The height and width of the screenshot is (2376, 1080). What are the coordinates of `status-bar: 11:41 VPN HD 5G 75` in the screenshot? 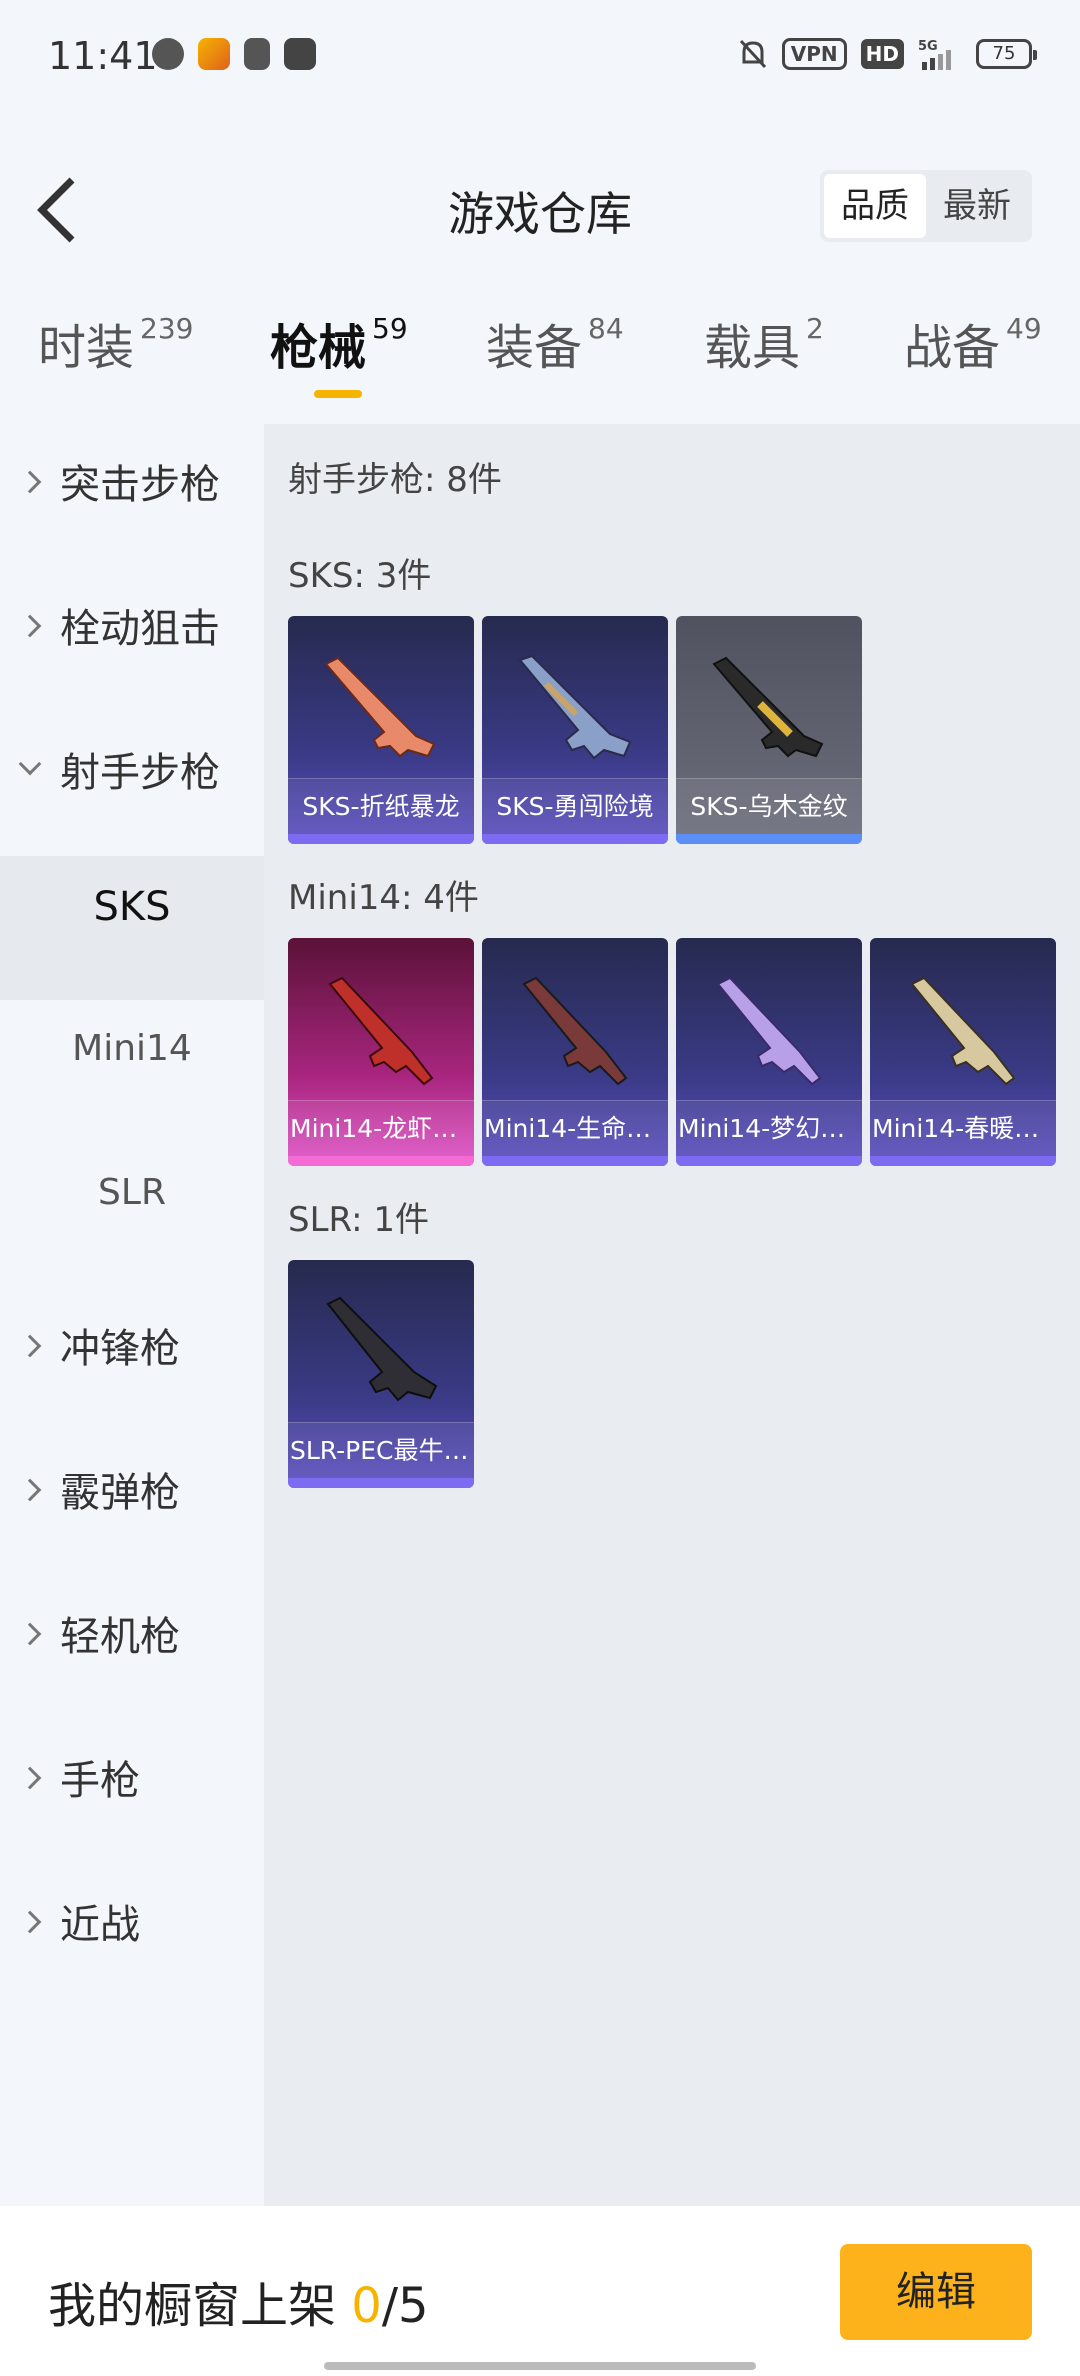 It's located at (540, 58).